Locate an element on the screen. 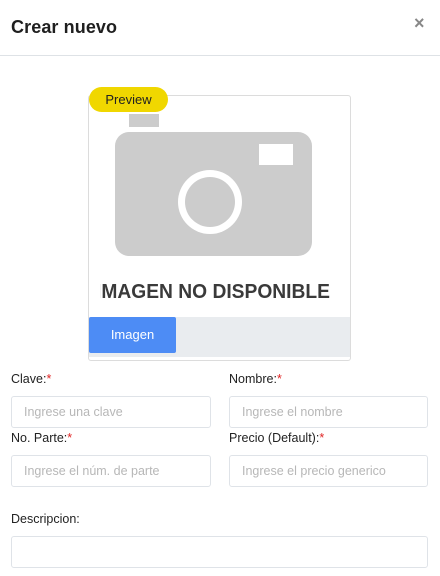 This screenshot has height=576, width=440. close-icon: × is located at coordinates (419, 23).